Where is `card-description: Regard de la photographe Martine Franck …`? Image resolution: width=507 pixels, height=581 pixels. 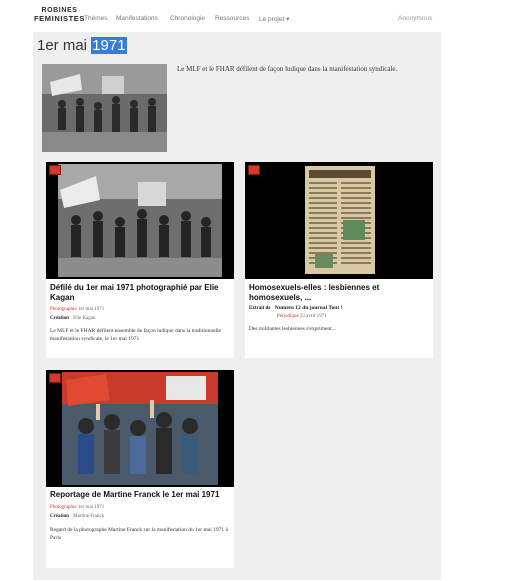
card-description: Regard de la photographe Martine Franck … is located at coordinates (139, 534).